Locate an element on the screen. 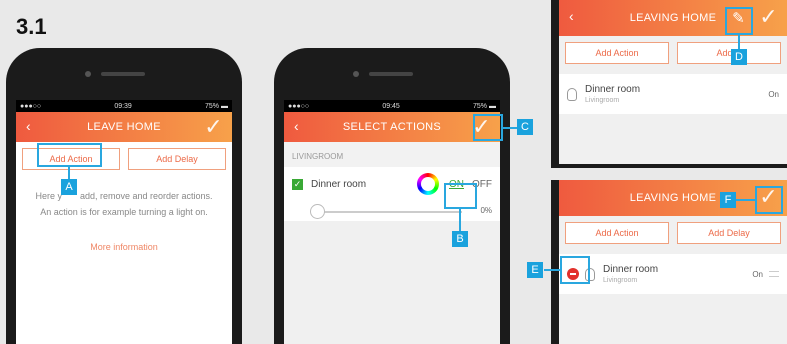  callout-tag-f: F is located at coordinates (728, 200).